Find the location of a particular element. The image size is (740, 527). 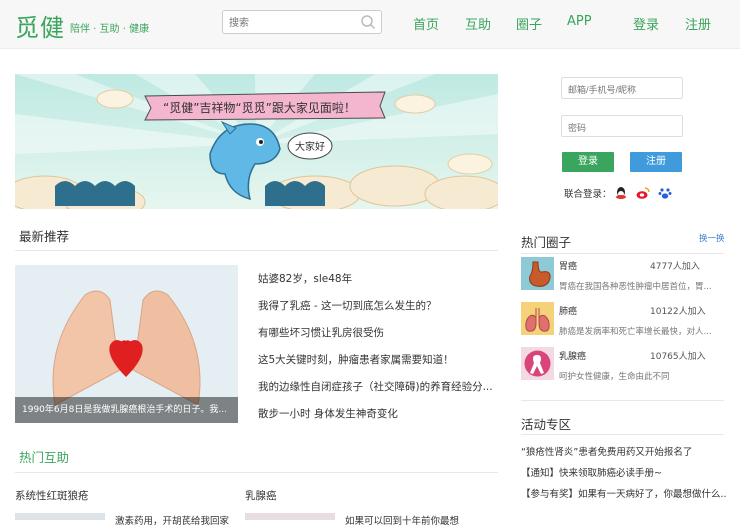

qq-icon is located at coordinates (621, 194).